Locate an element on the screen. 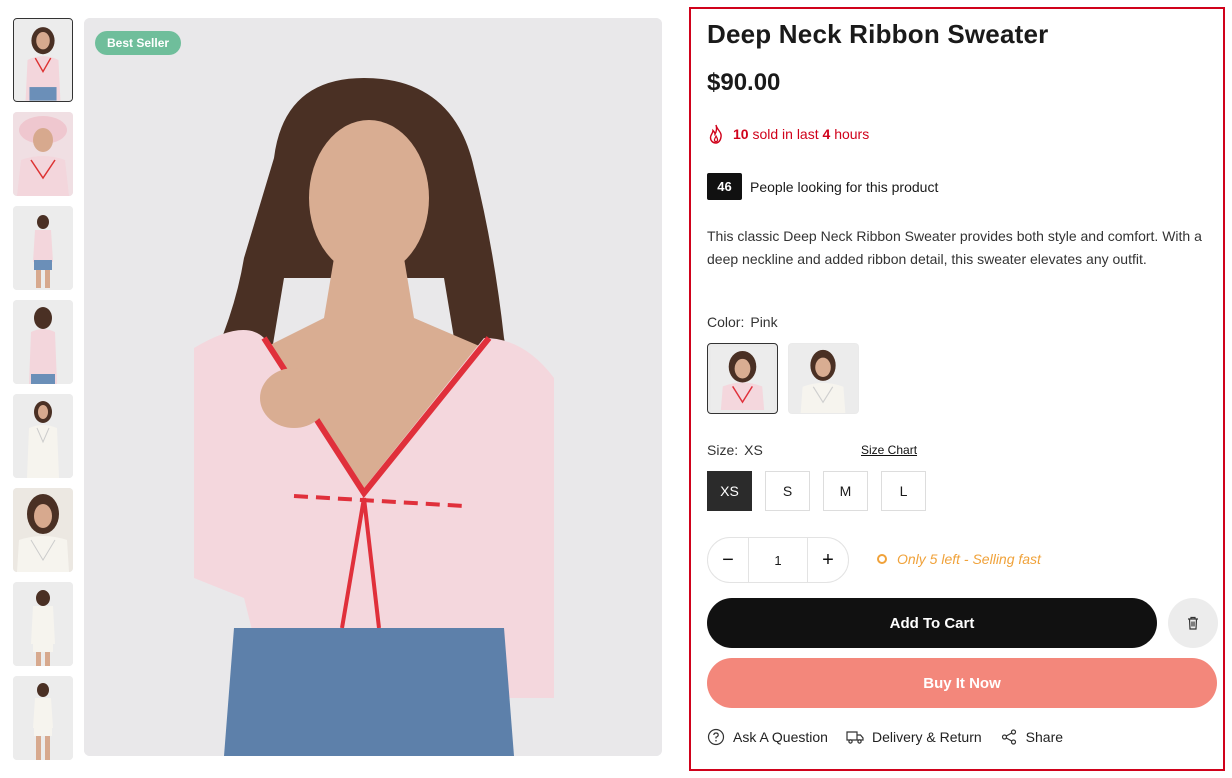  viewers-indicator: 46 People looking for this product is located at coordinates (822, 186).